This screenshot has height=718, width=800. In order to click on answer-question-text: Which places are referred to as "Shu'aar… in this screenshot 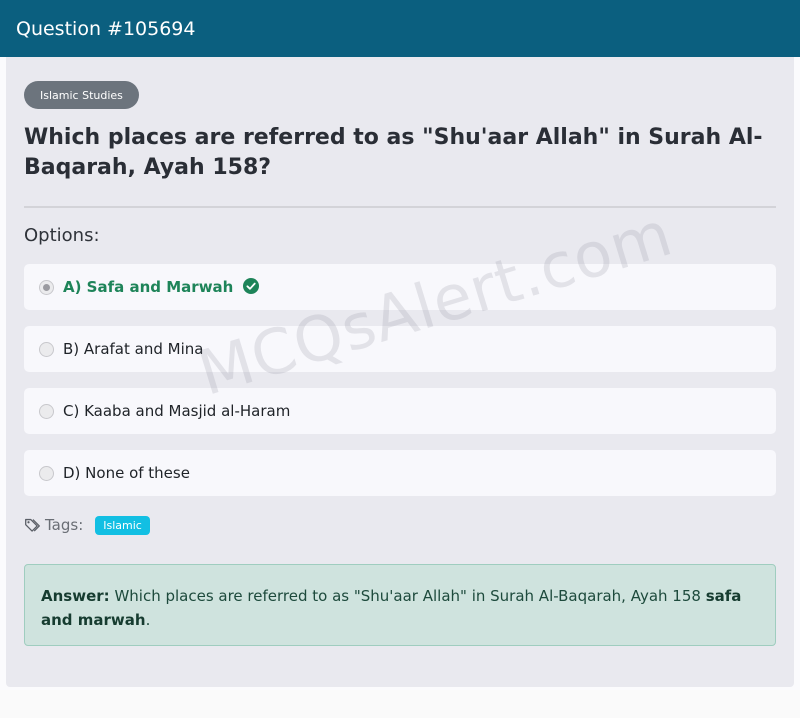, I will do `click(407, 596)`.